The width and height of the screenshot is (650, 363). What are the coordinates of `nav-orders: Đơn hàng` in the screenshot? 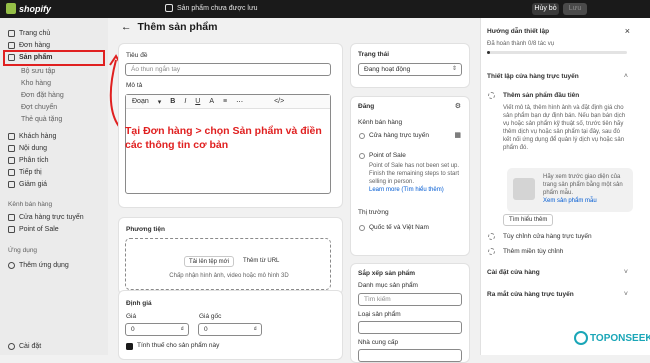 It's located at (29, 45).